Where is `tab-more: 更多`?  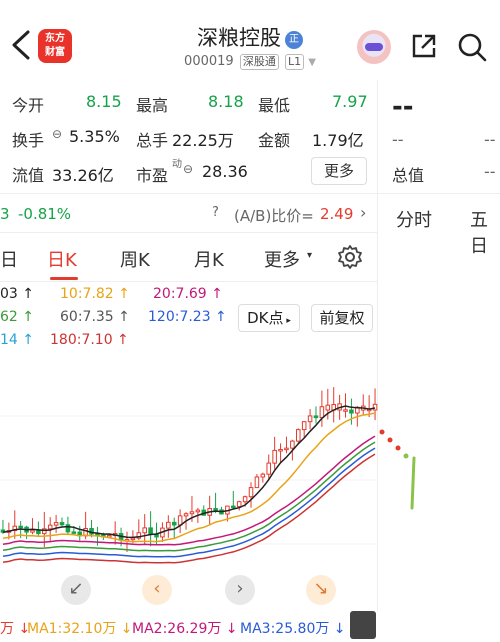 tab-more: 更多 is located at coordinates (282, 259).